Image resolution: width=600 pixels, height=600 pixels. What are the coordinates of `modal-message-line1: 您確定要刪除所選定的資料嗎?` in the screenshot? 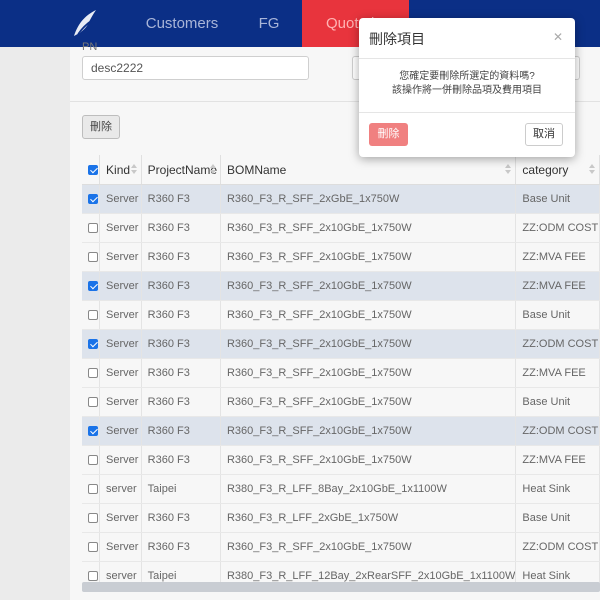 It's located at (467, 76).